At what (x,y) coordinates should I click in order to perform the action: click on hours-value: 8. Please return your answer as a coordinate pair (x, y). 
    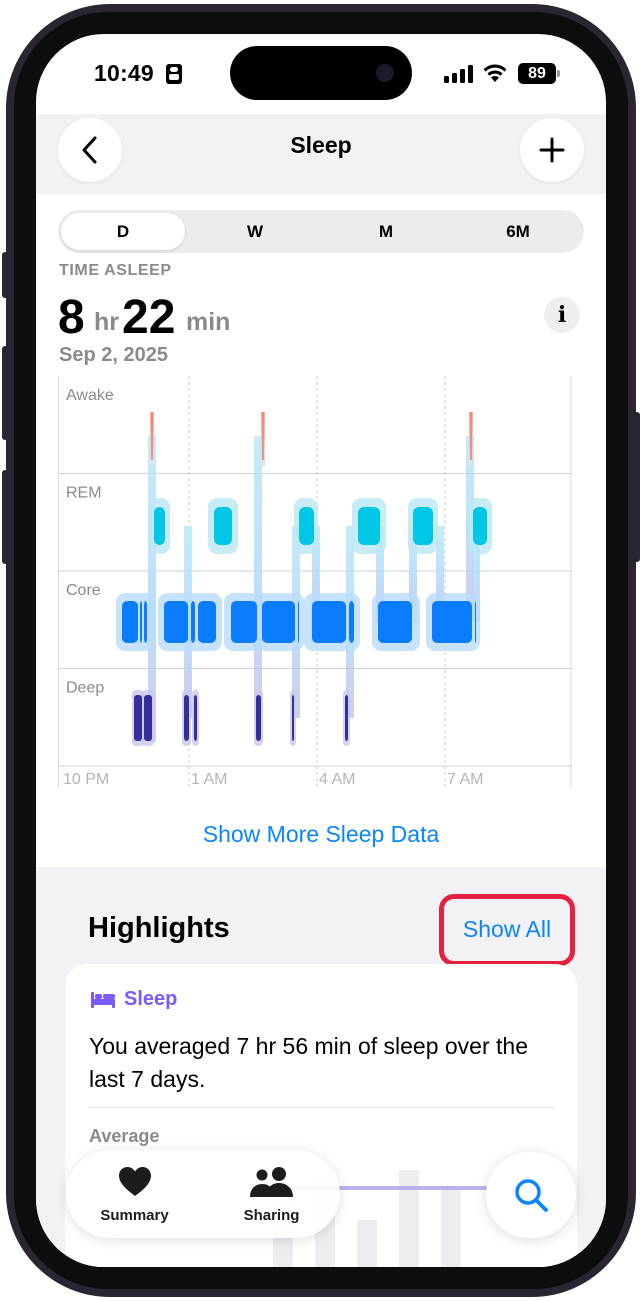
    Looking at the image, I should click on (71, 317).